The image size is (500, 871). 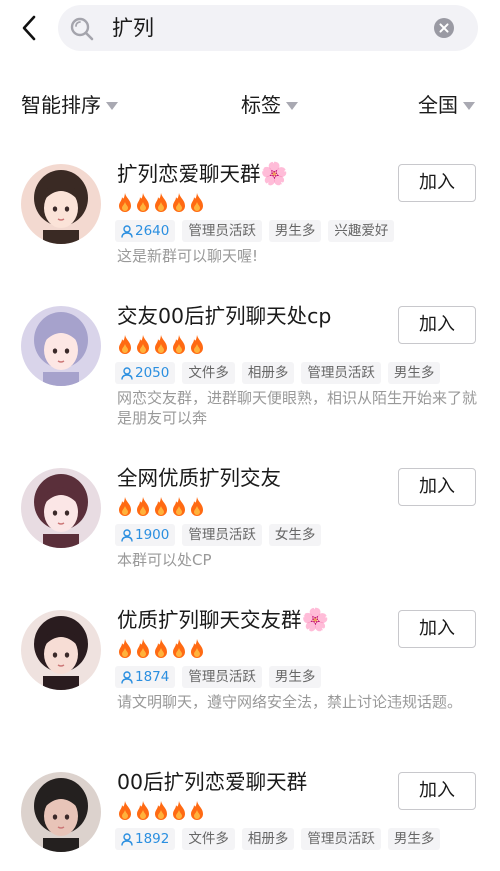 I want to click on group-name: 优质扩列聊天交友群🌸, so click(x=223, y=620).